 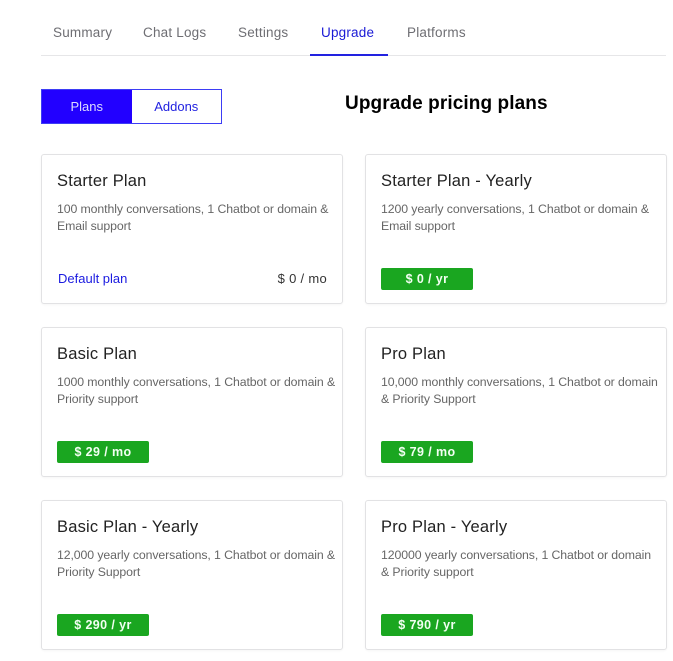 What do you see at coordinates (128, 527) in the screenshot?
I see `plan-title: Basic Plan - Yearly` at bounding box center [128, 527].